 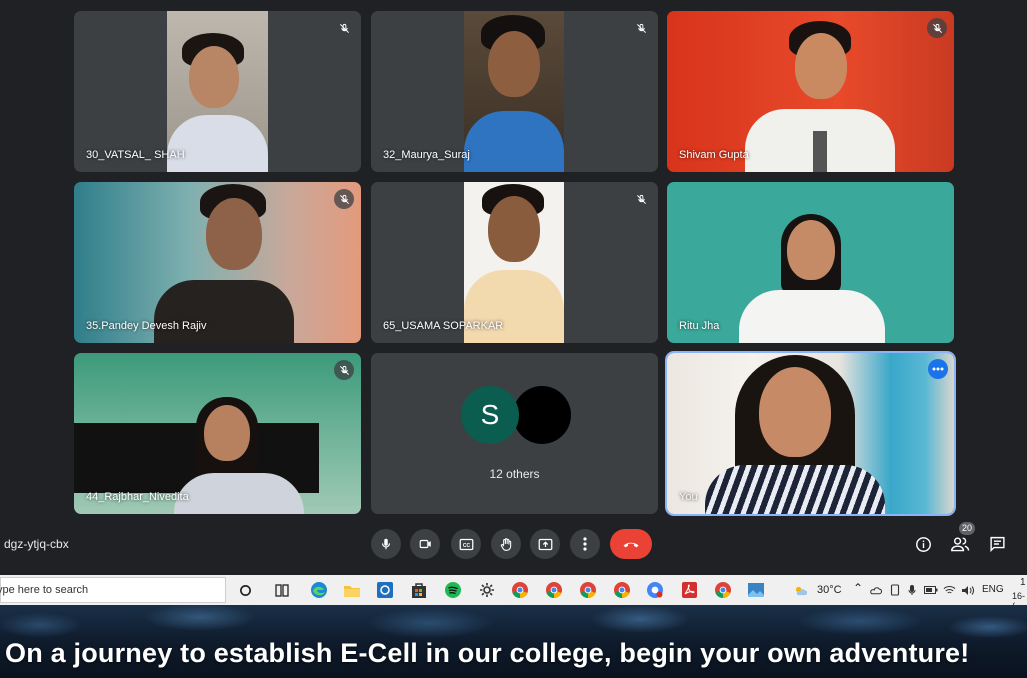 I want to click on store-icon, so click(x=419, y=590).